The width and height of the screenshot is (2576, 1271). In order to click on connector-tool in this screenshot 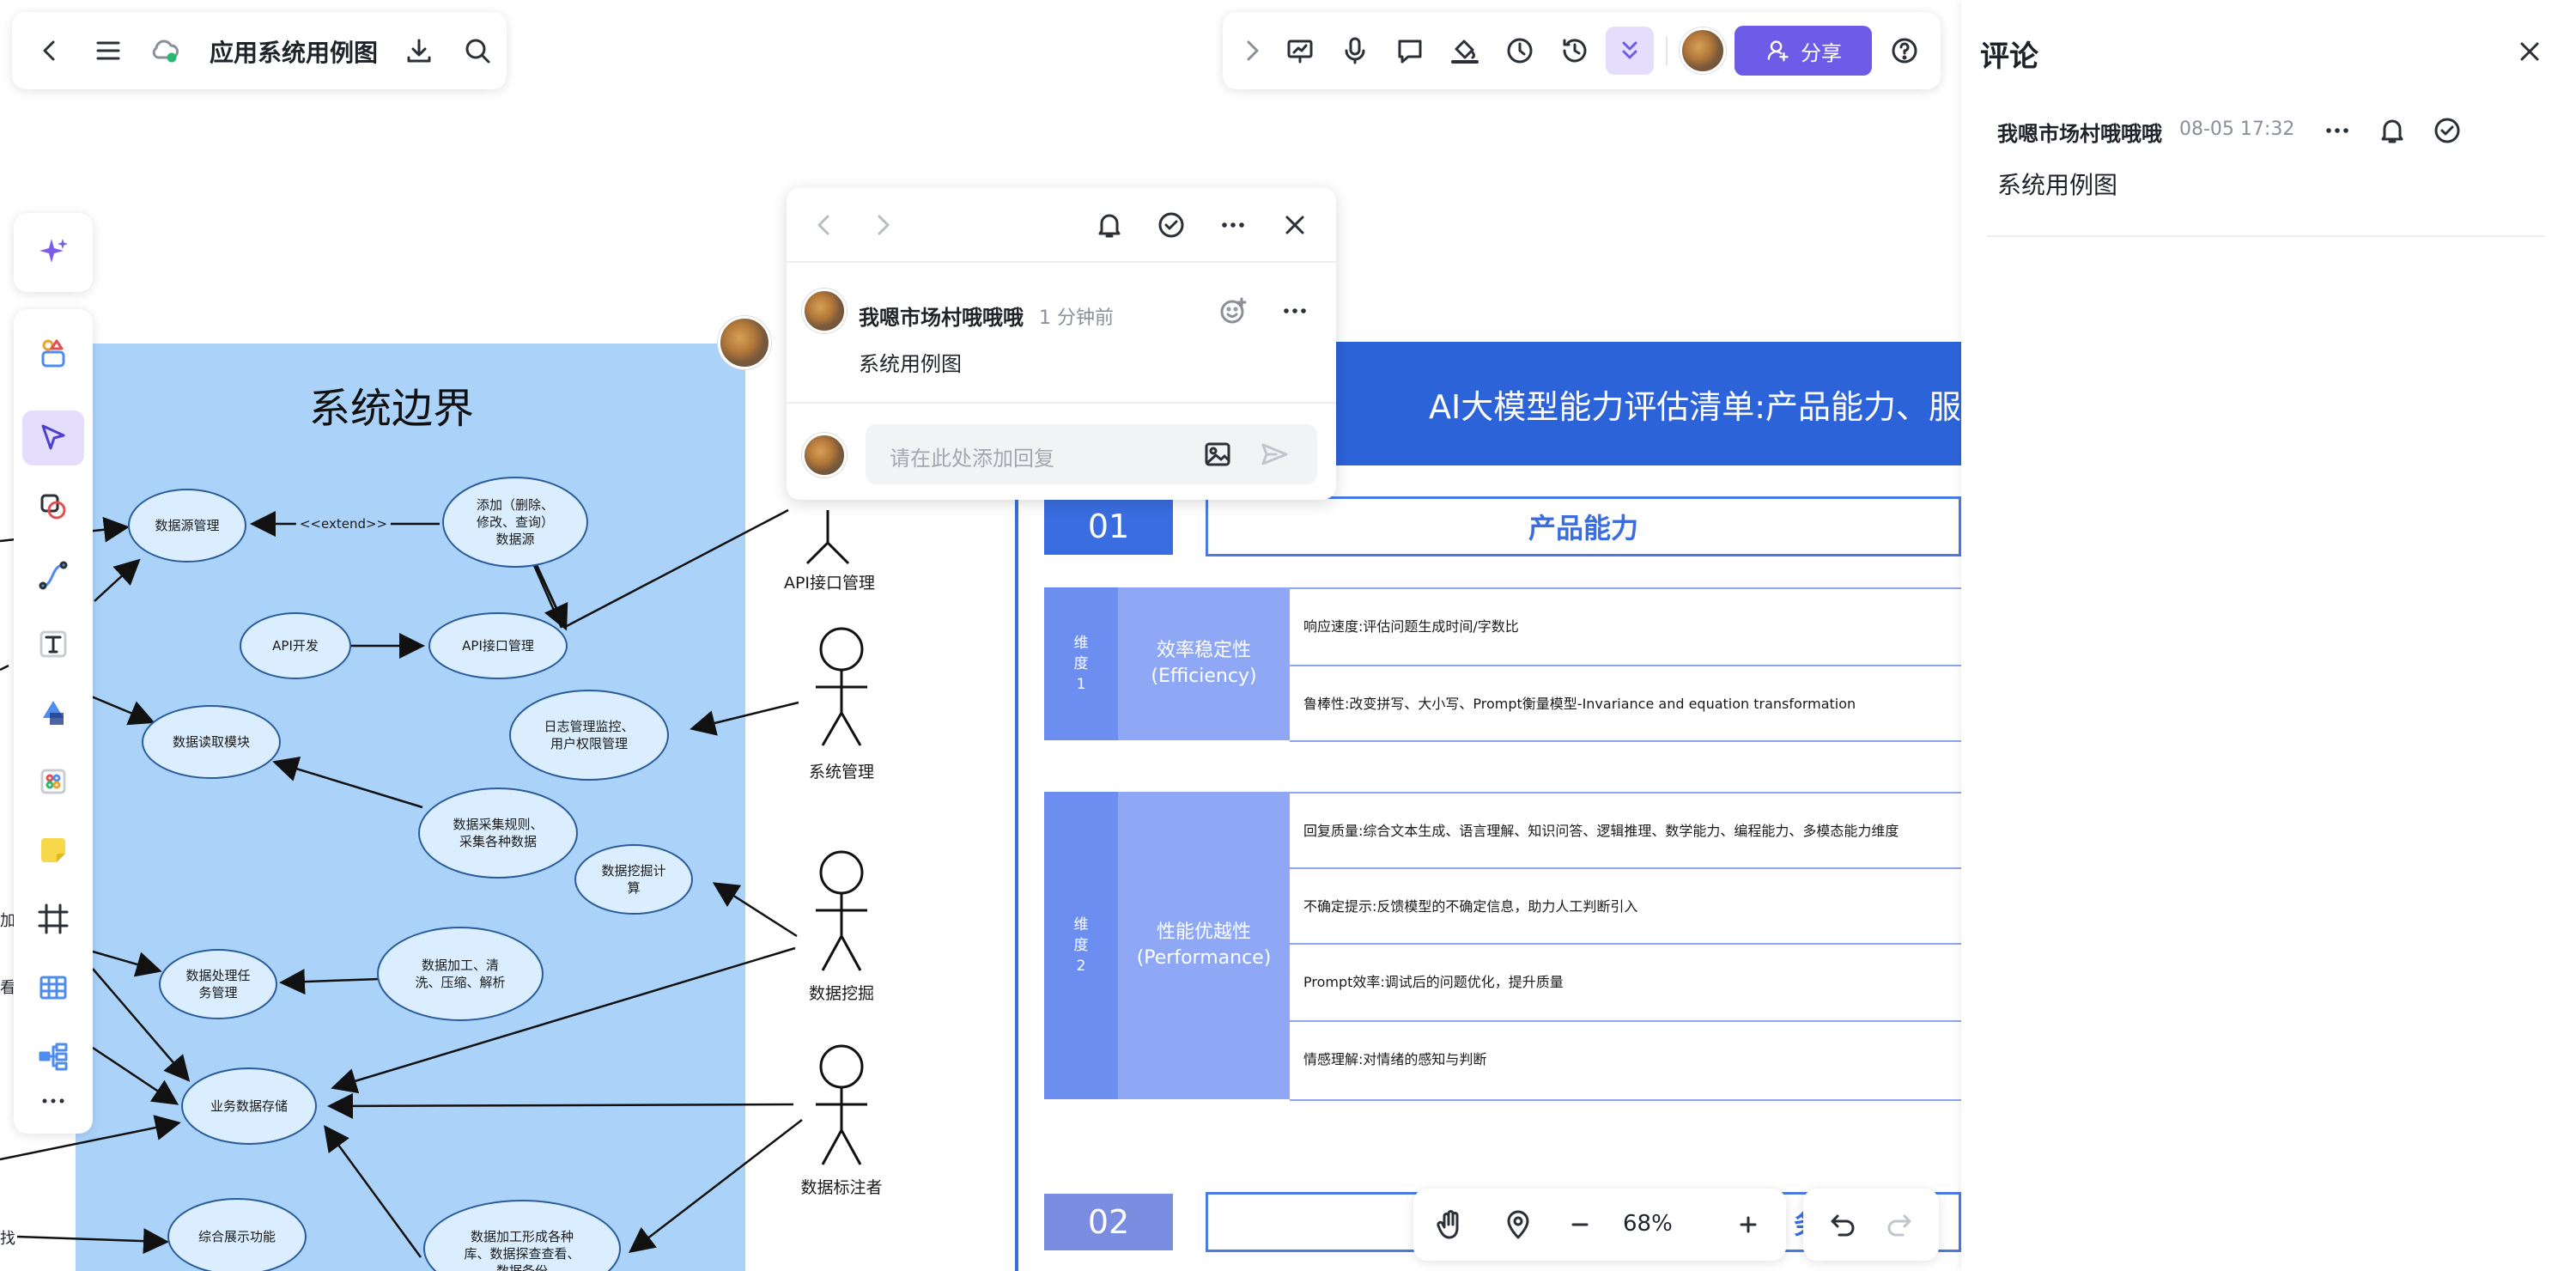, I will do `click(53, 576)`.